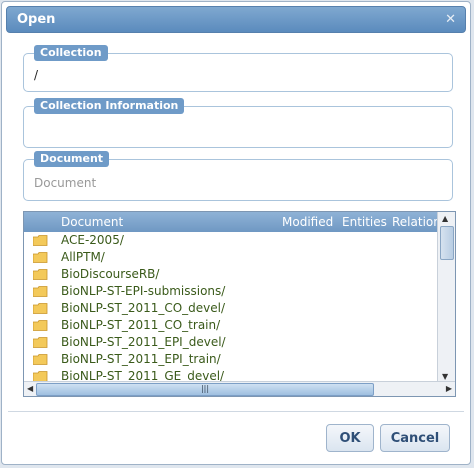 This screenshot has height=468, width=474. What do you see at coordinates (234, 183) in the screenshot?
I see `document-input` at bounding box center [234, 183].